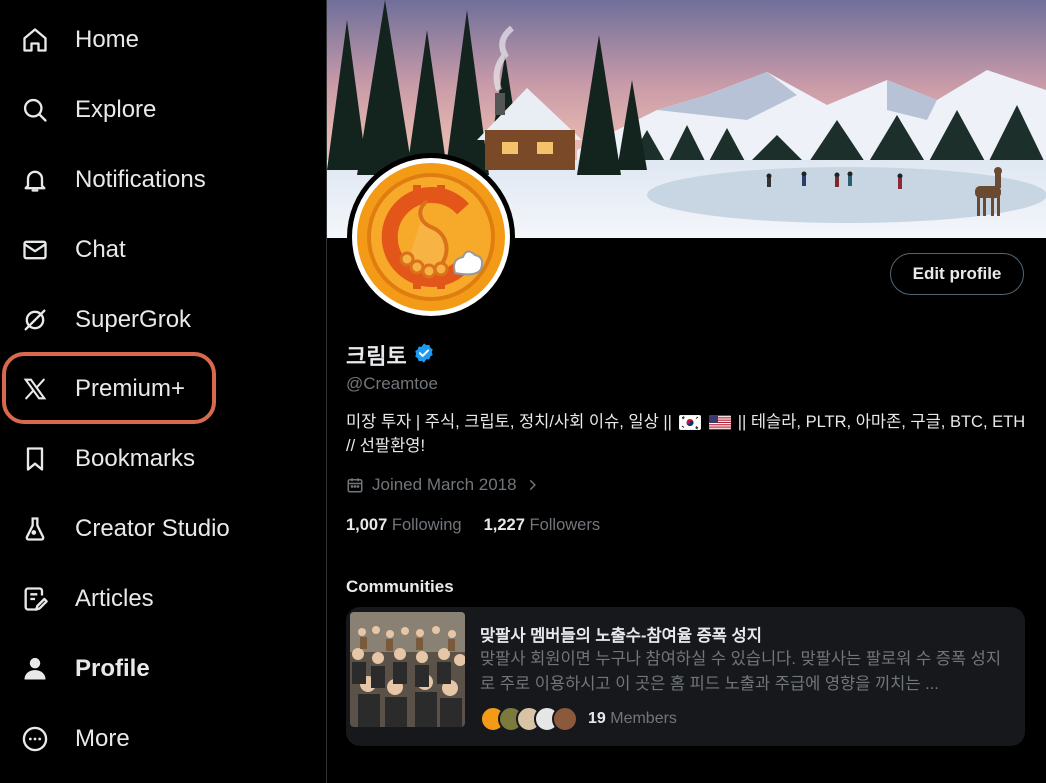 Image resolution: width=1046 pixels, height=783 pixels. I want to click on sidebar-item-premium: Premium+, so click(100, 389).